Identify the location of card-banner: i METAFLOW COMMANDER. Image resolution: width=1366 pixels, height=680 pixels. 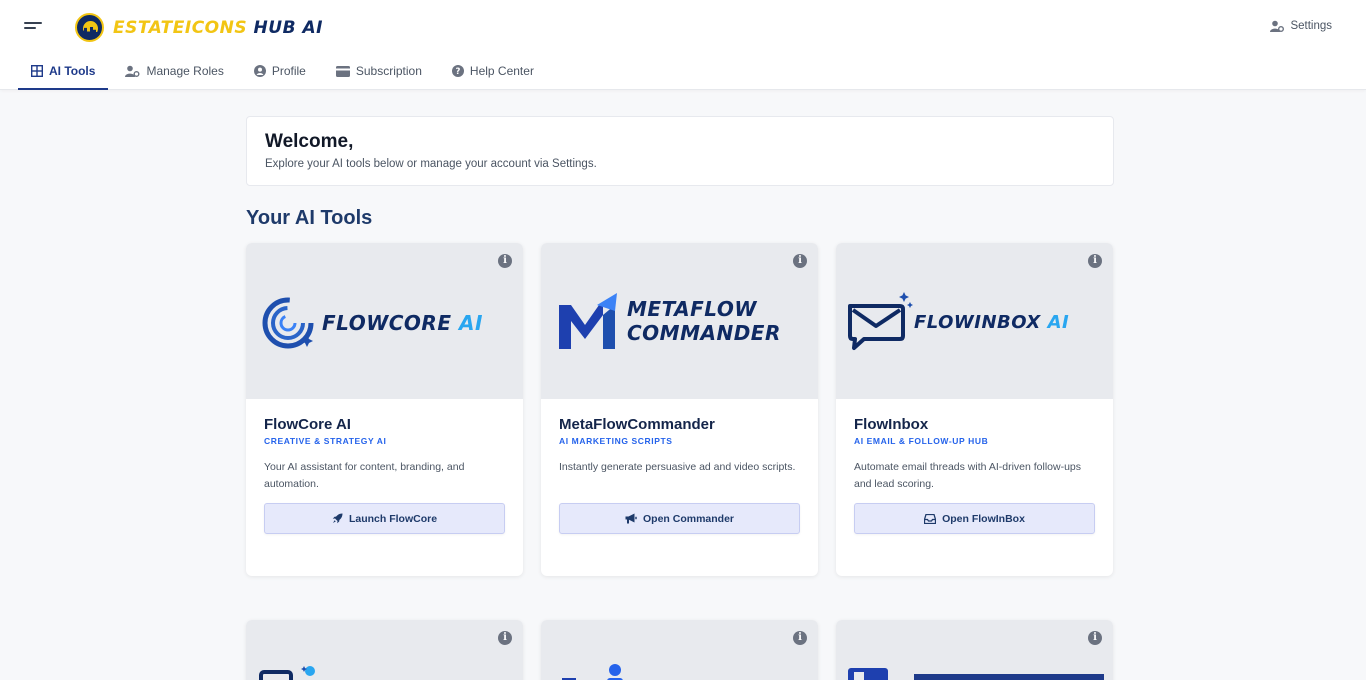
(679, 321).